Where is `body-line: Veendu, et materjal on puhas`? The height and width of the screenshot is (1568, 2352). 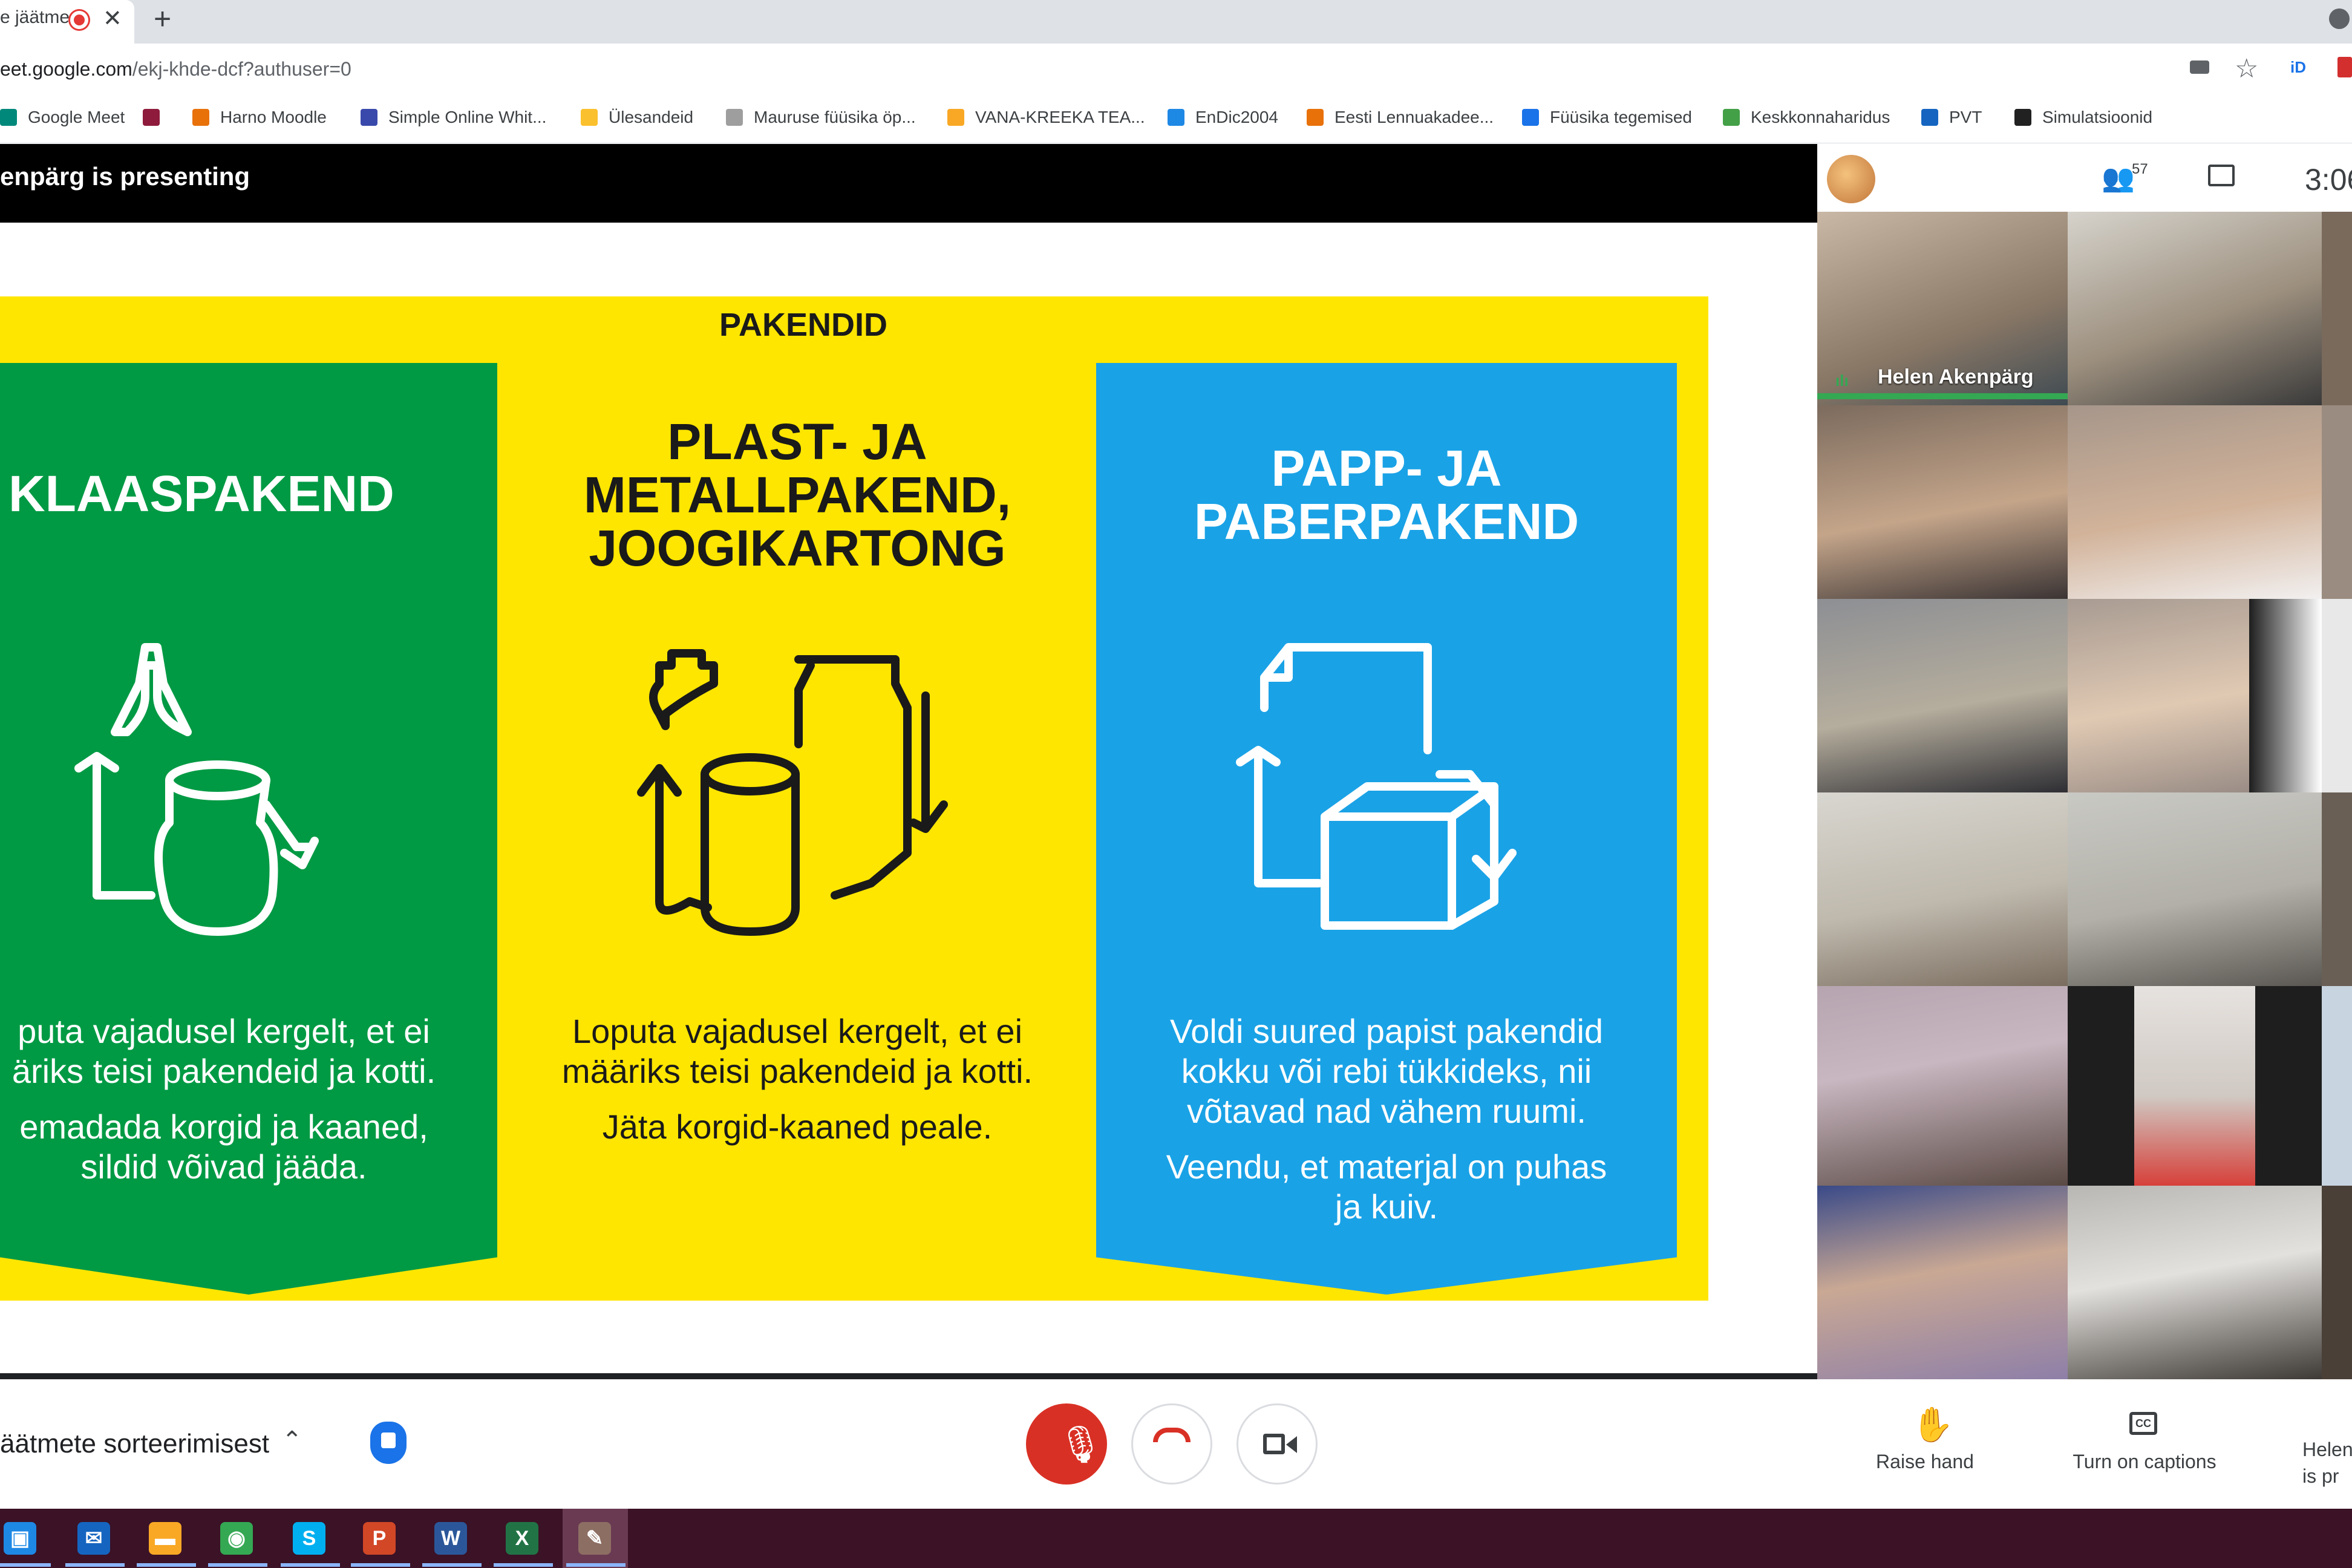
body-line: Veendu, et materjal on puhas is located at coordinates (1387, 1167).